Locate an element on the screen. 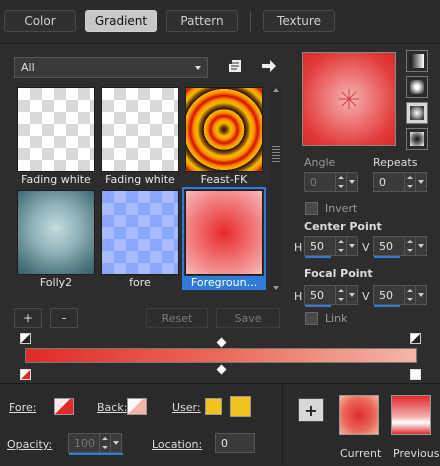  repeats-input: 0 is located at coordinates (400, 182).